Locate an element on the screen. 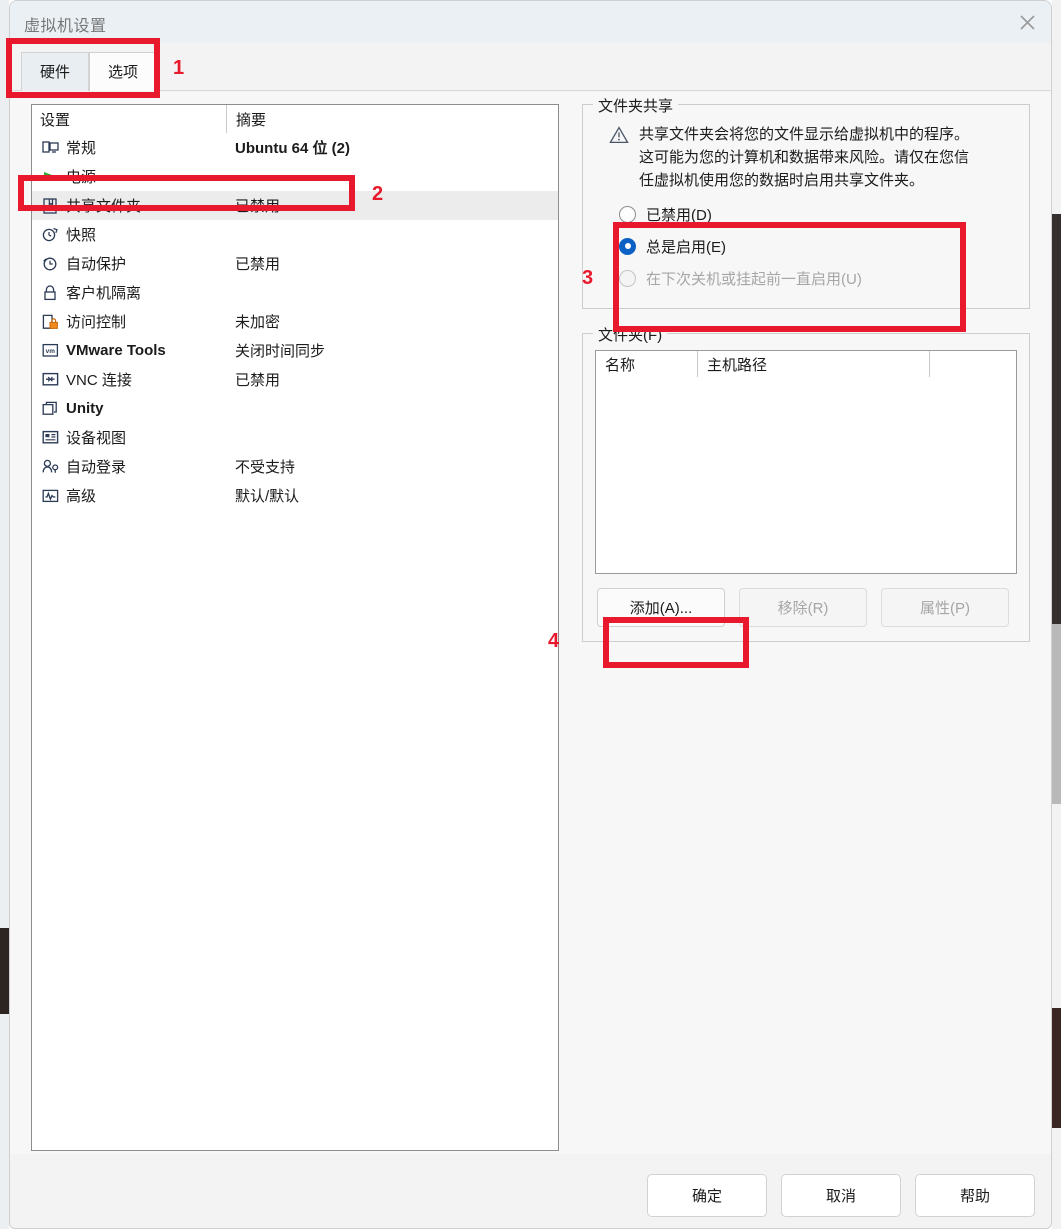 Image resolution: width=1061 pixels, height=1229 pixels. settings-row-label: 共享文件夹 is located at coordinates (129, 205).